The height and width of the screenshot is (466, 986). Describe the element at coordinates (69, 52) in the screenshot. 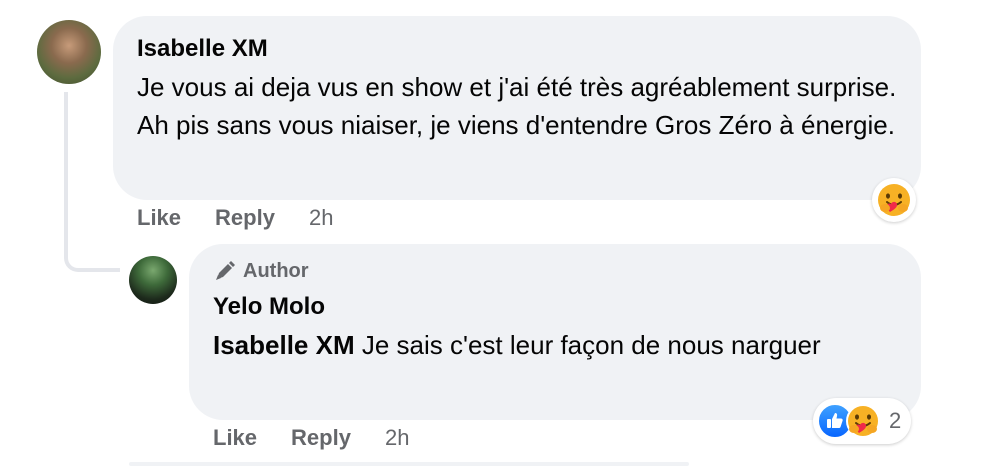

I see `avatar-isabelle` at that location.